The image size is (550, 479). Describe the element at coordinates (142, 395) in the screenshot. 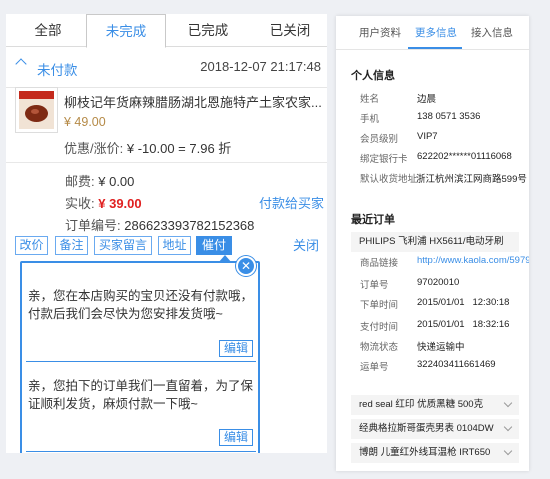

I see `message-template-2: 亲，您拍下的订单我们一直留着，为了保证顺利发货，麻烦付款一下哦~` at that location.